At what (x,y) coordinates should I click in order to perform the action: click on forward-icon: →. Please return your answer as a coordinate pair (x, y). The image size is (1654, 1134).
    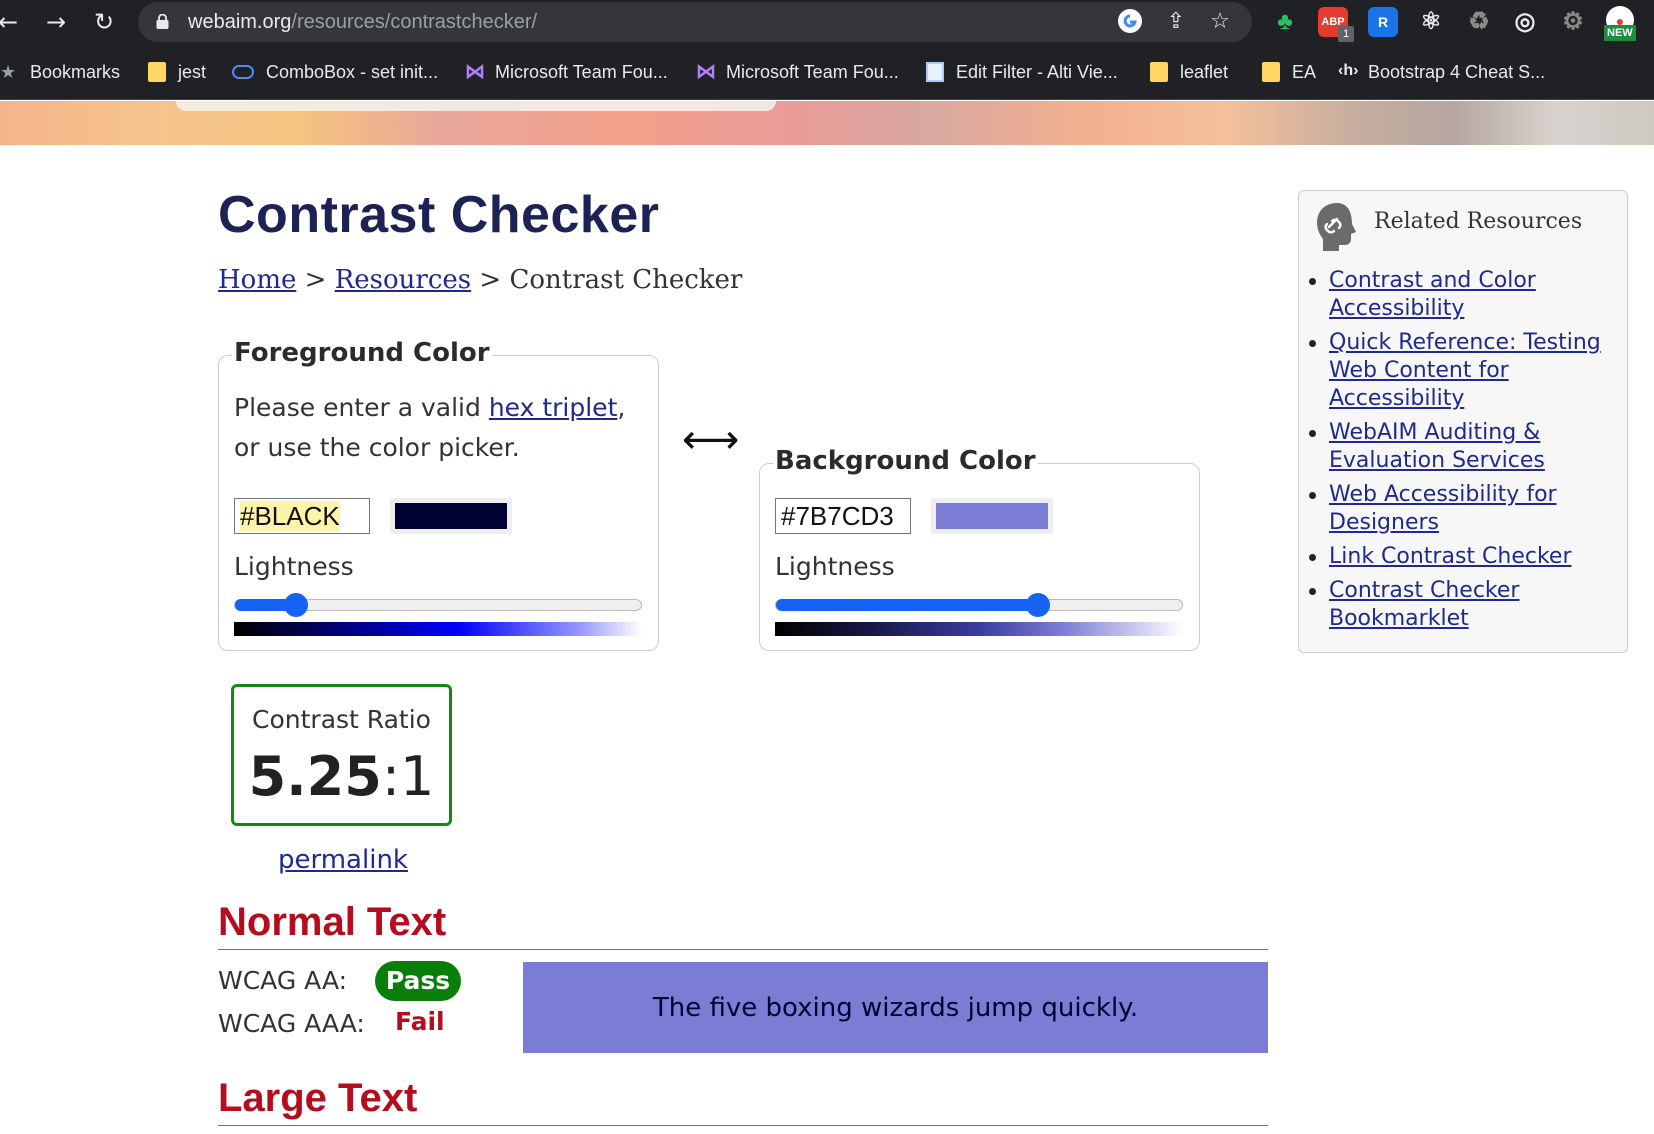
    Looking at the image, I should click on (56, 22).